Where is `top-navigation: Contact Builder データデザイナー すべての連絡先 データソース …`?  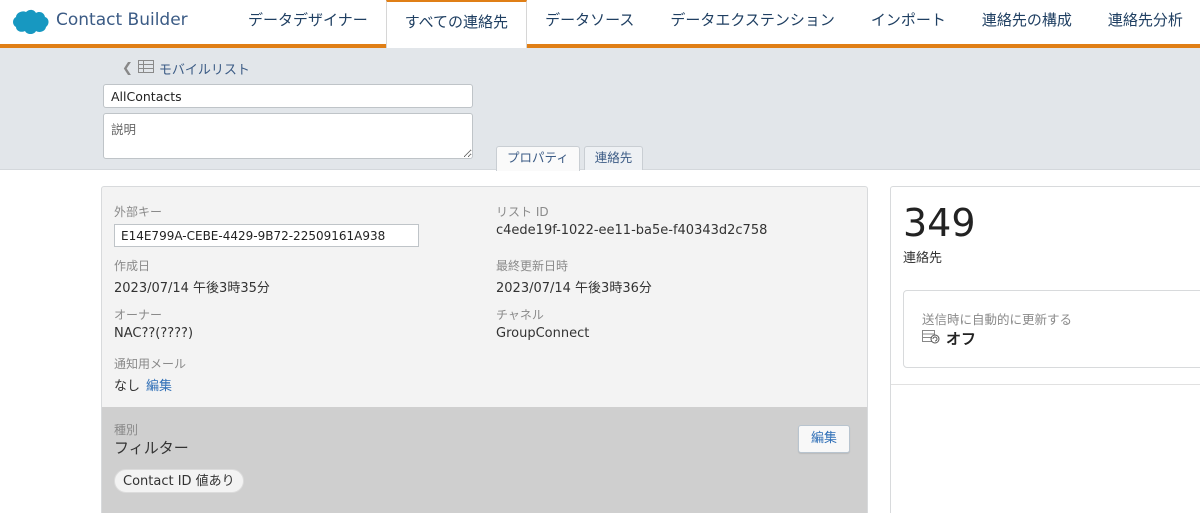
top-navigation: Contact Builder データデザイナー すべての連絡先 データソース … is located at coordinates (600, 24).